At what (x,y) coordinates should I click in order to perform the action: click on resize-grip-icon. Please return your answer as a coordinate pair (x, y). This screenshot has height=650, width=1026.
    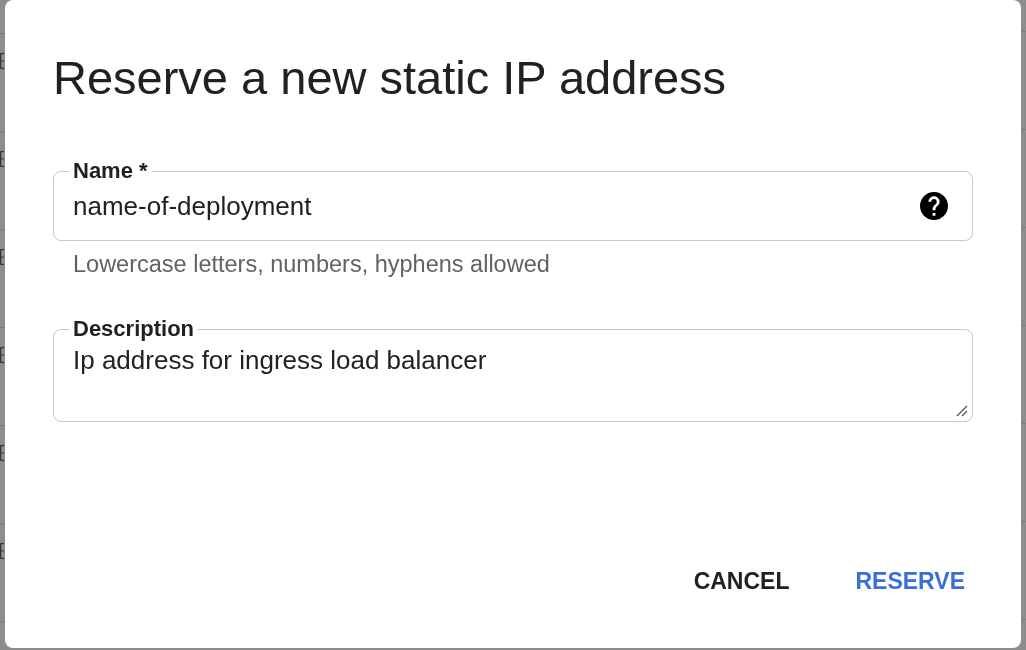
    Looking at the image, I should click on (962, 411).